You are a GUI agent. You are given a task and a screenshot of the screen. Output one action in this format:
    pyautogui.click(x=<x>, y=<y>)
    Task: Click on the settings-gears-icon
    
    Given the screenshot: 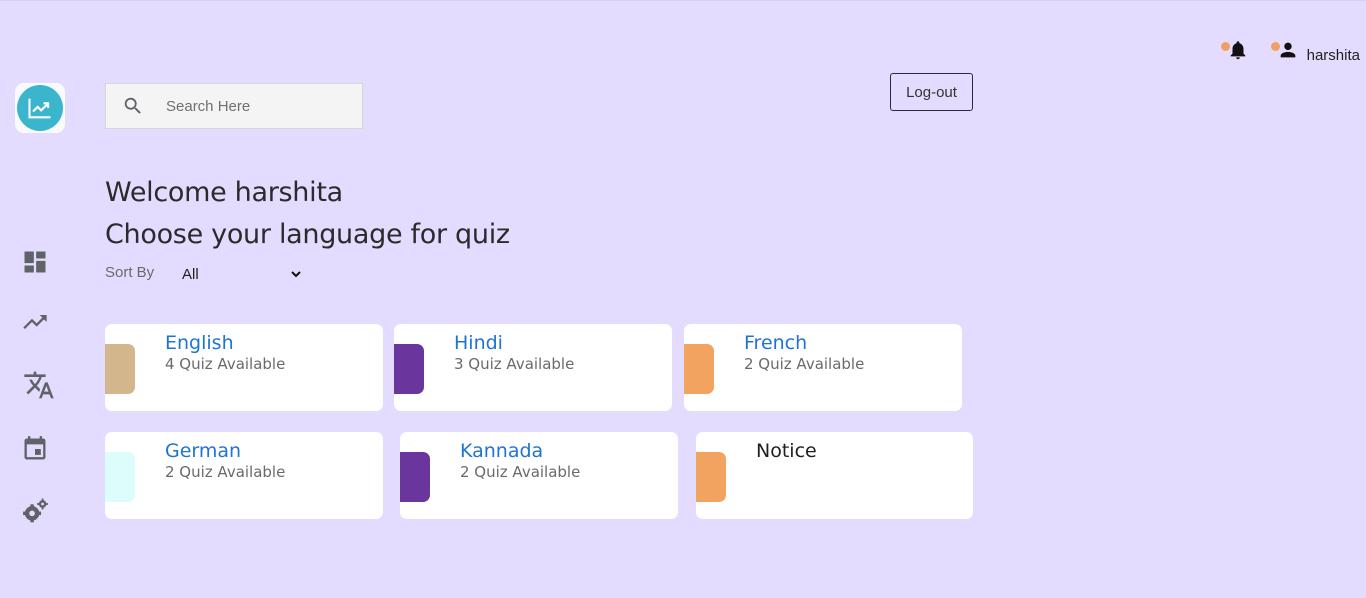 What is the action you would take?
    pyautogui.click(x=35, y=511)
    